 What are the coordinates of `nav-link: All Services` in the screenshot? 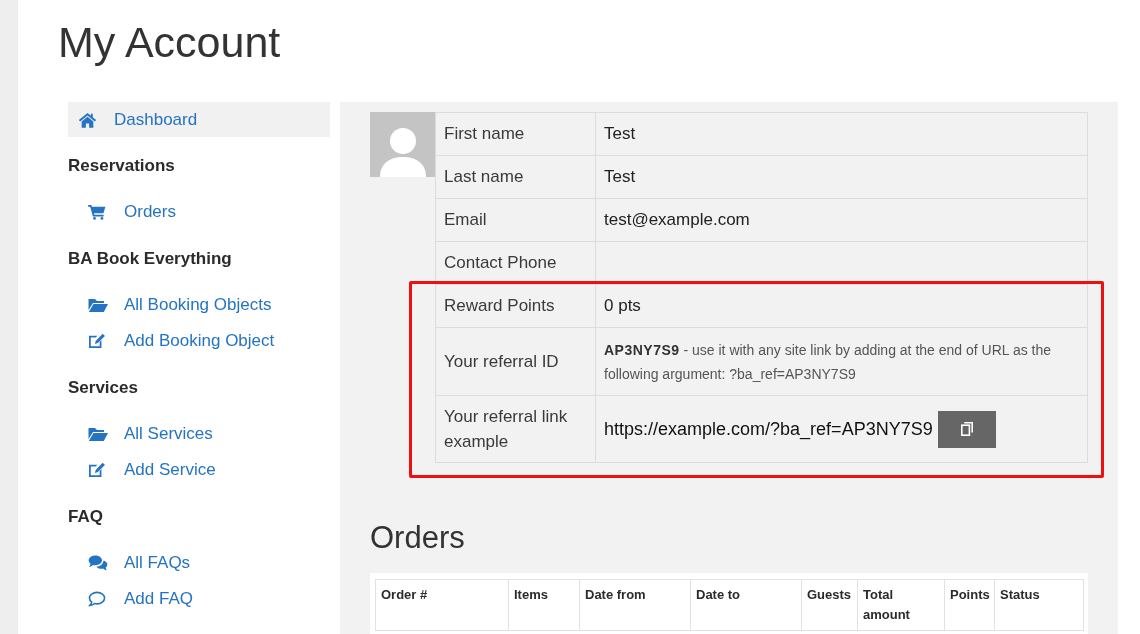 It's located at (199, 434).